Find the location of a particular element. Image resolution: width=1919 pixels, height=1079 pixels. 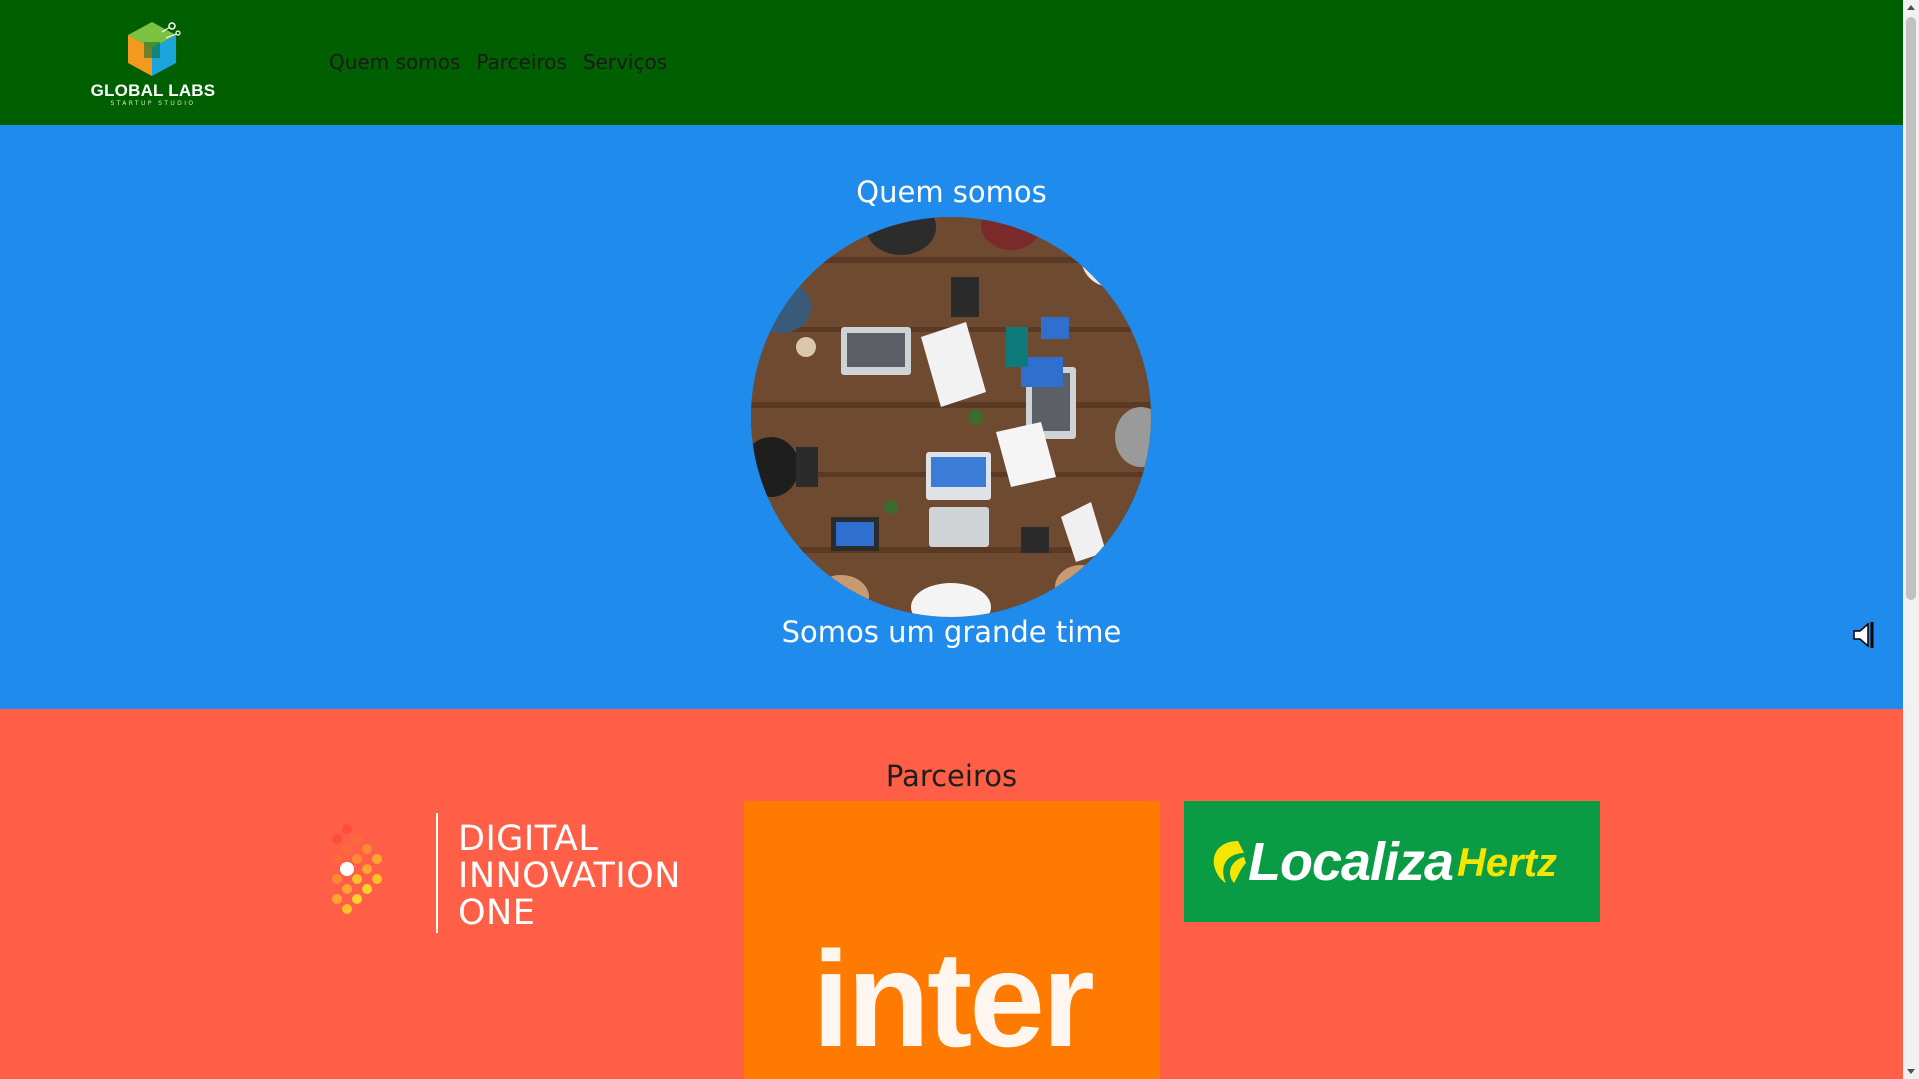

team-photo is located at coordinates (951, 417).